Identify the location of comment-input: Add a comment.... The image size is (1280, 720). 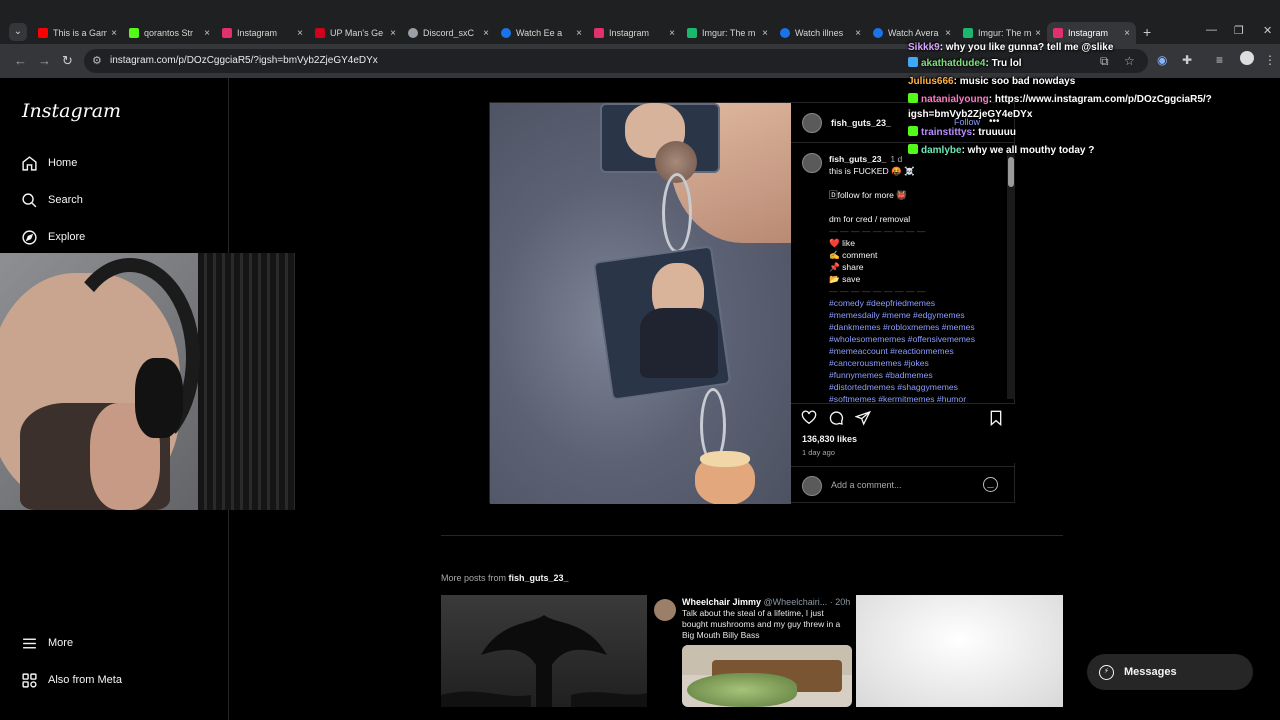
(866, 485).